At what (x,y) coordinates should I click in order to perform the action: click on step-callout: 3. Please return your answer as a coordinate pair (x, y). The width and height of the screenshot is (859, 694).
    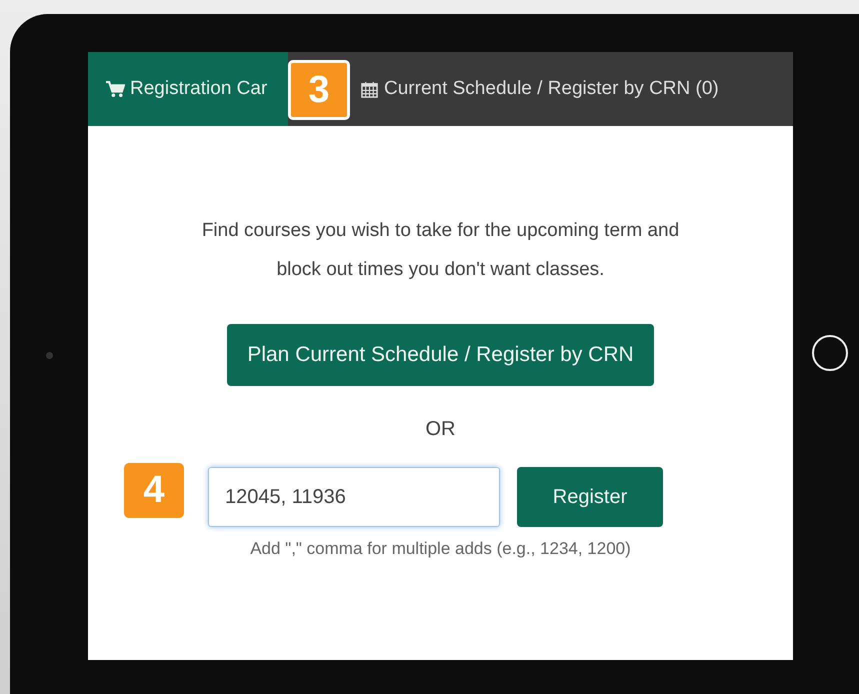
    Looking at the image, I should click on (319, 90).